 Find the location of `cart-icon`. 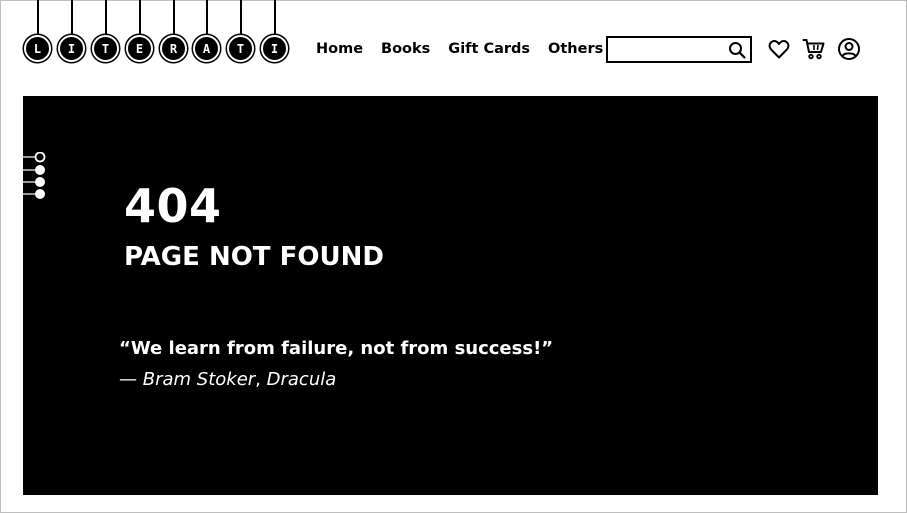

cart-icon is located at coordinates (813, 49).